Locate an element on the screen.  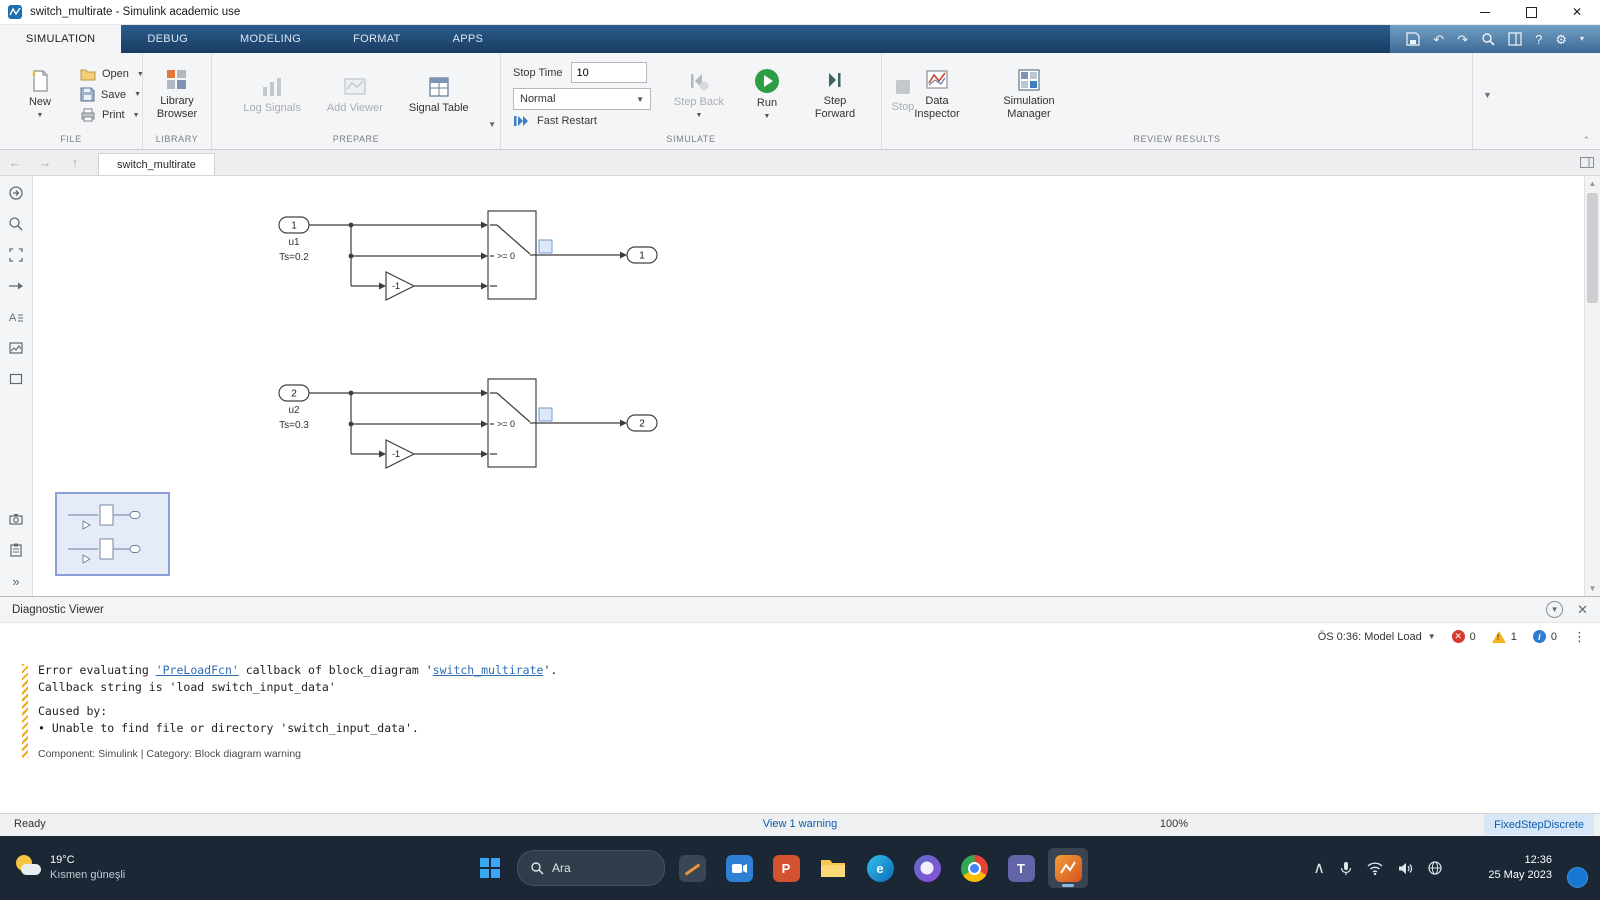
enter-referenced-model-icon is located at coordinates (16, 193).